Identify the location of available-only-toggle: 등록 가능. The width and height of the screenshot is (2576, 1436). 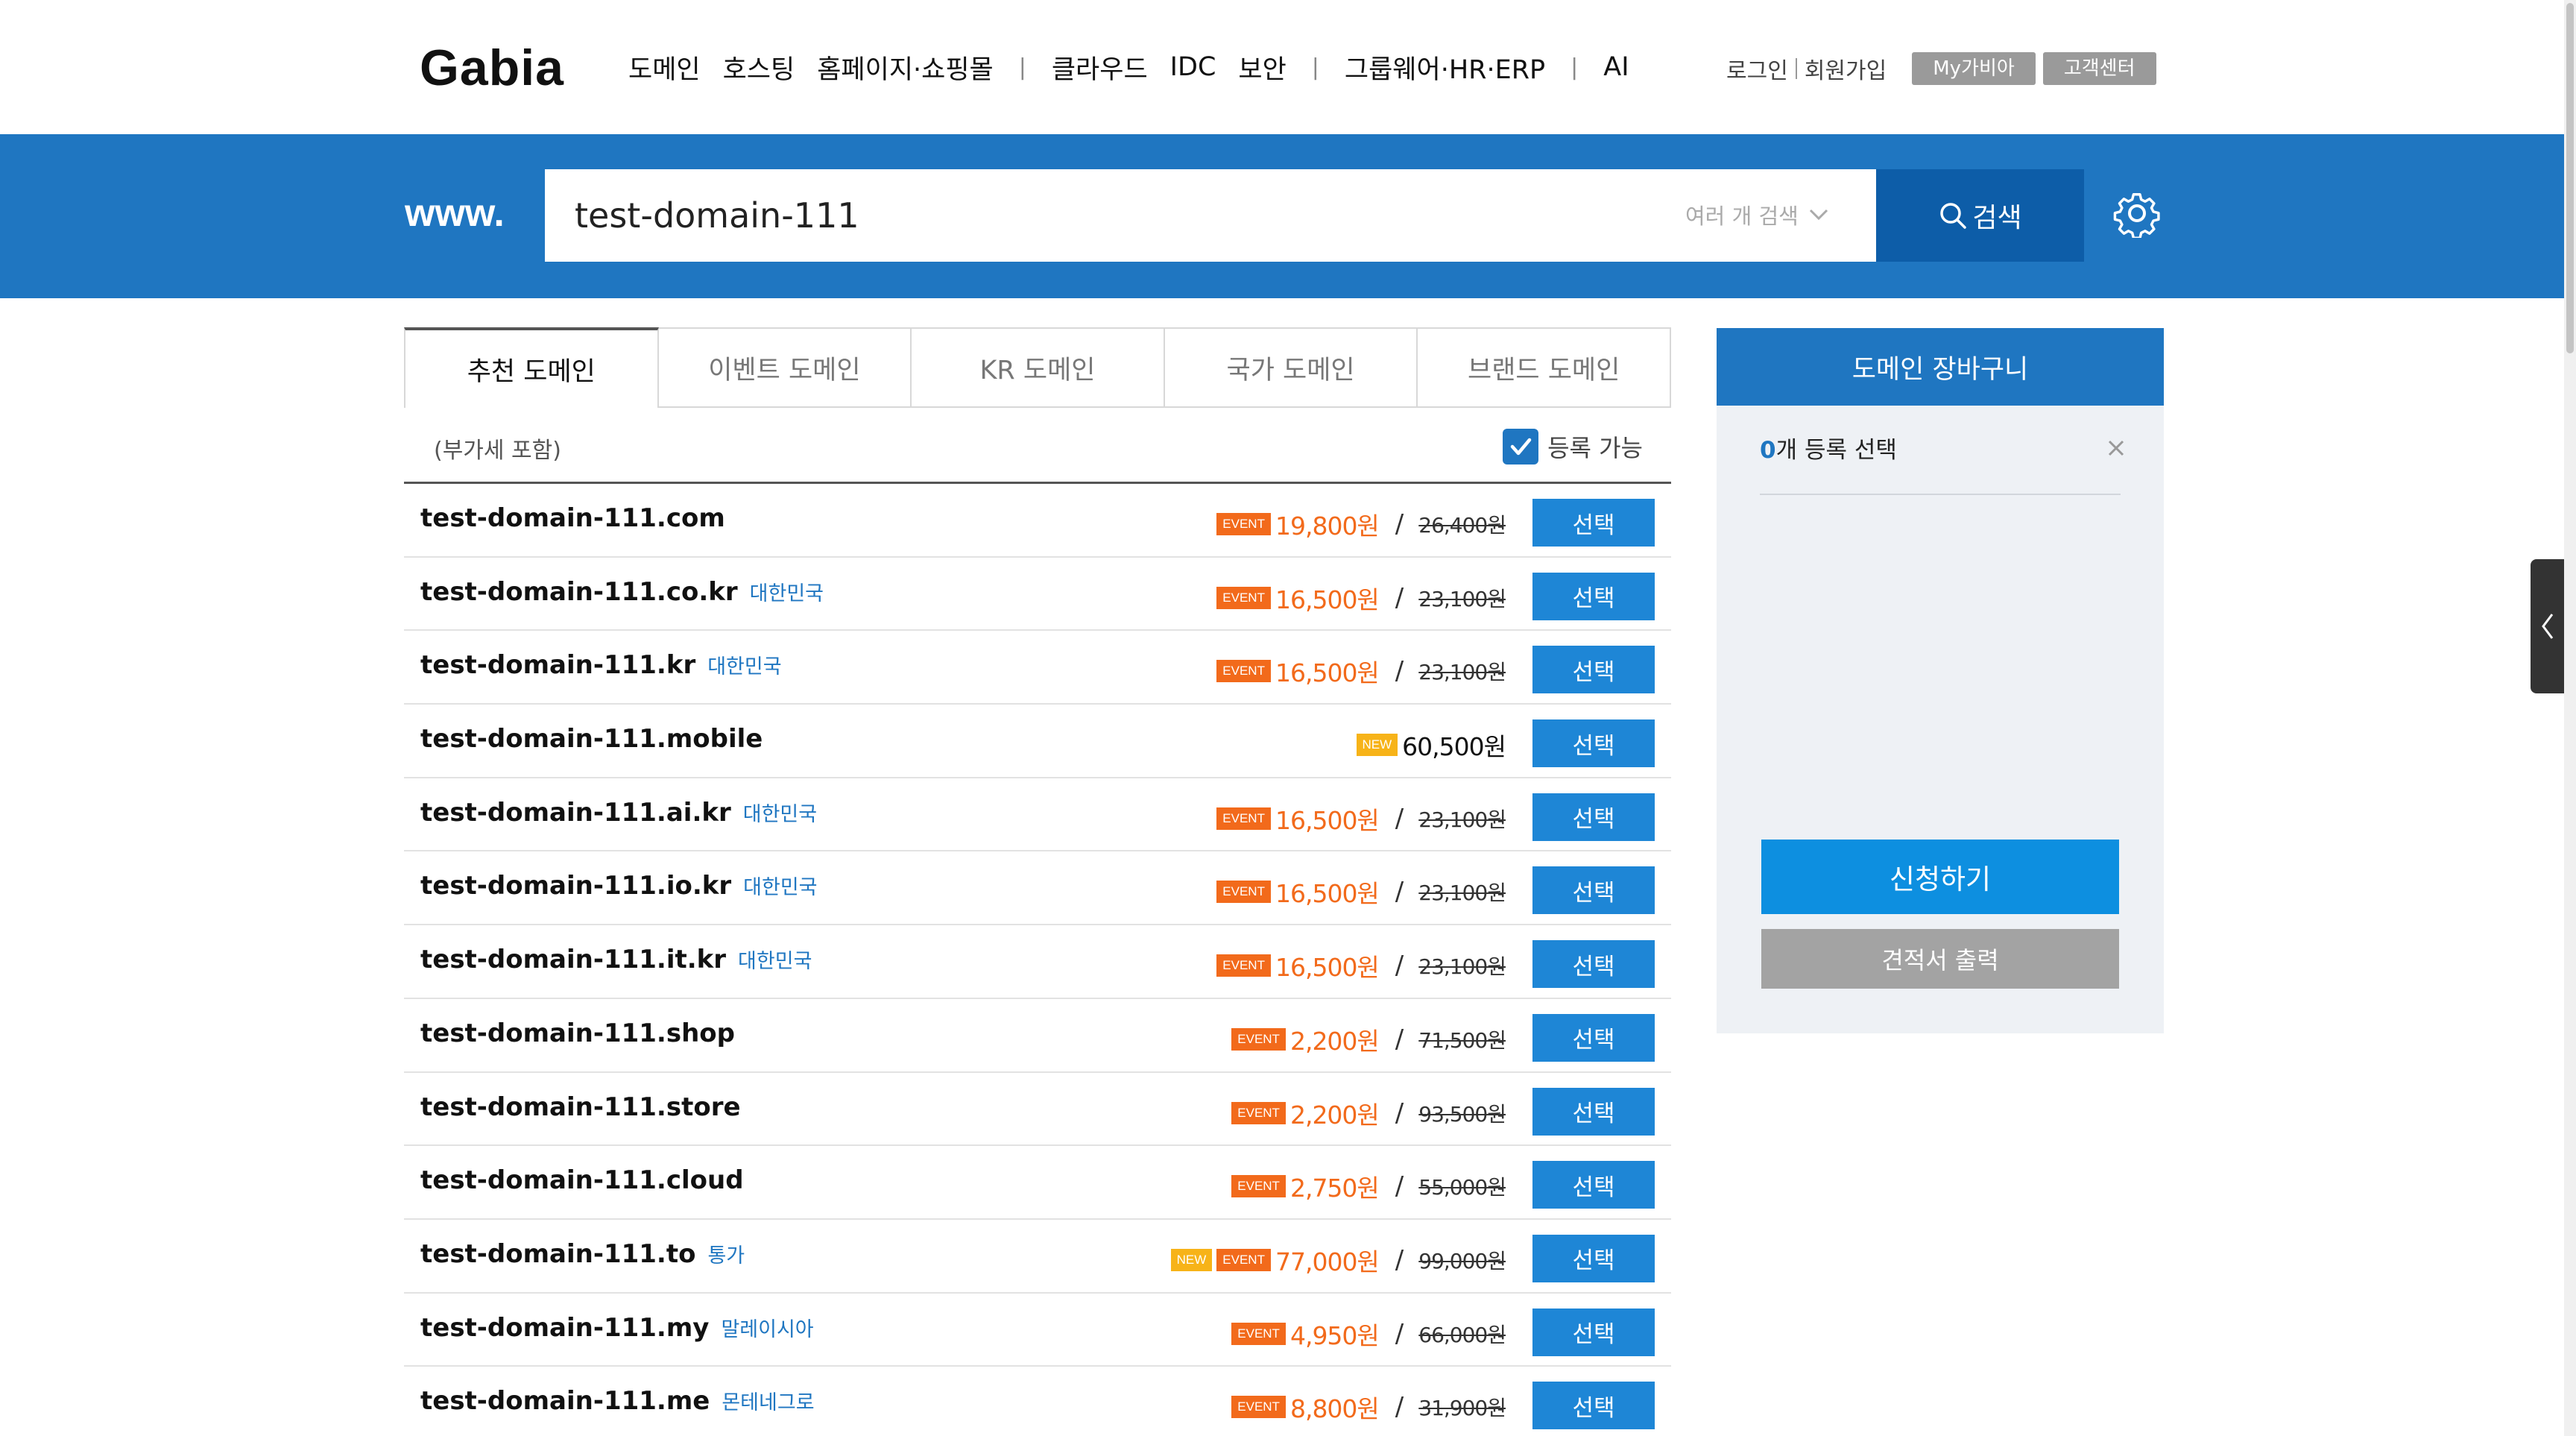
(1573, 447).